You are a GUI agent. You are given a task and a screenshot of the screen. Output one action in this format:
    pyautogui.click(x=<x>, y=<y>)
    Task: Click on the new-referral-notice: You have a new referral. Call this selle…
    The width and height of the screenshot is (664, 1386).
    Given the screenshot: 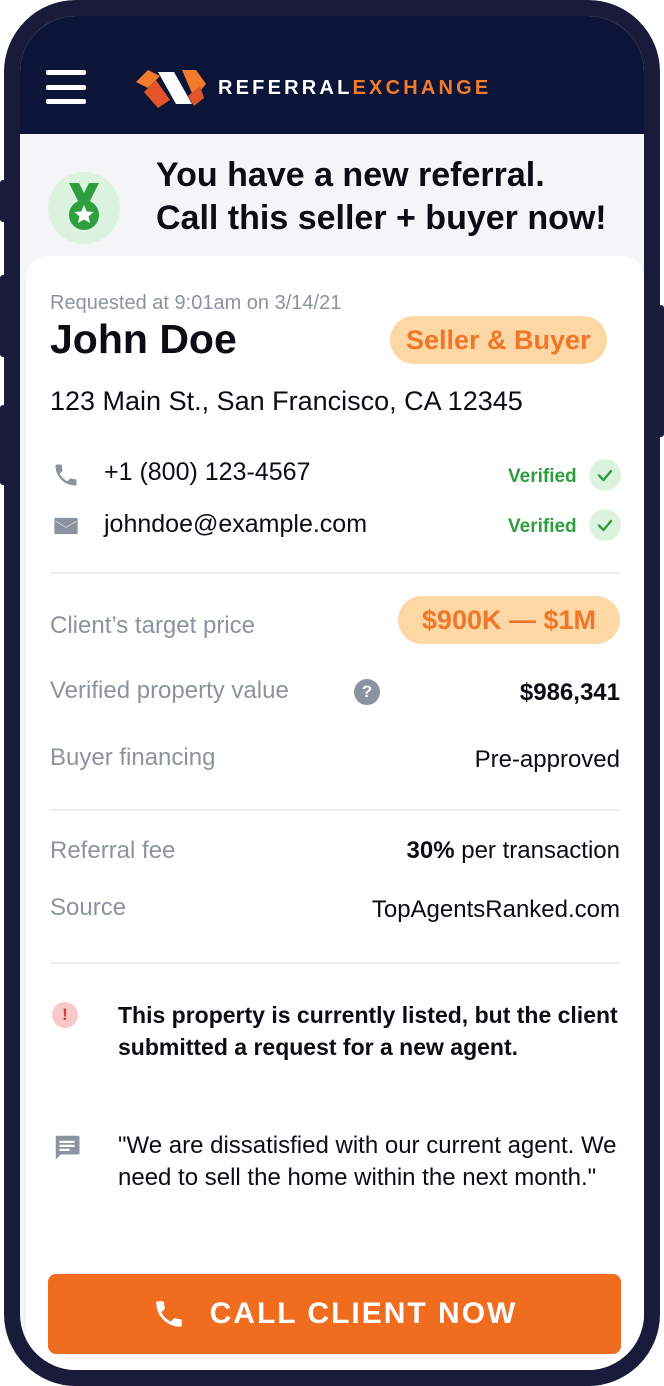 What is the action you would take?
    pyautogui.click(x=332, y=204)
    